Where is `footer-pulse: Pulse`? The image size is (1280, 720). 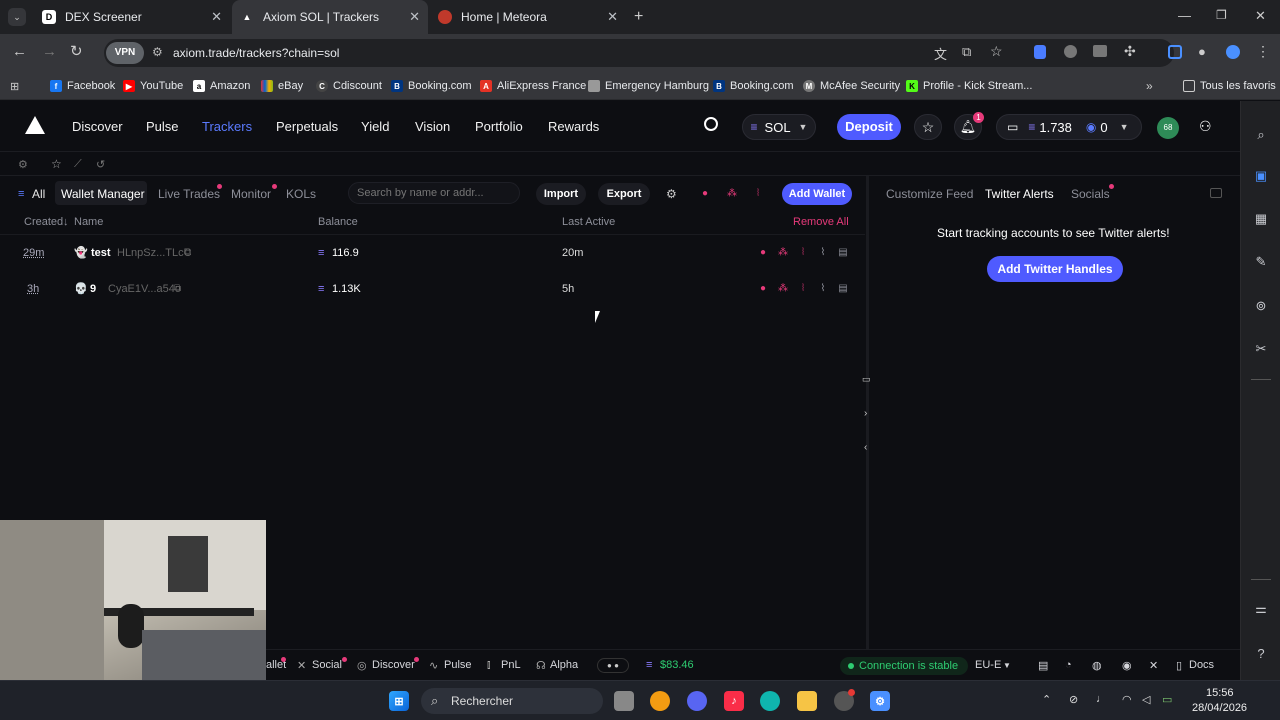
footer-pulse: Pulse is located at coordinates (458, 665).